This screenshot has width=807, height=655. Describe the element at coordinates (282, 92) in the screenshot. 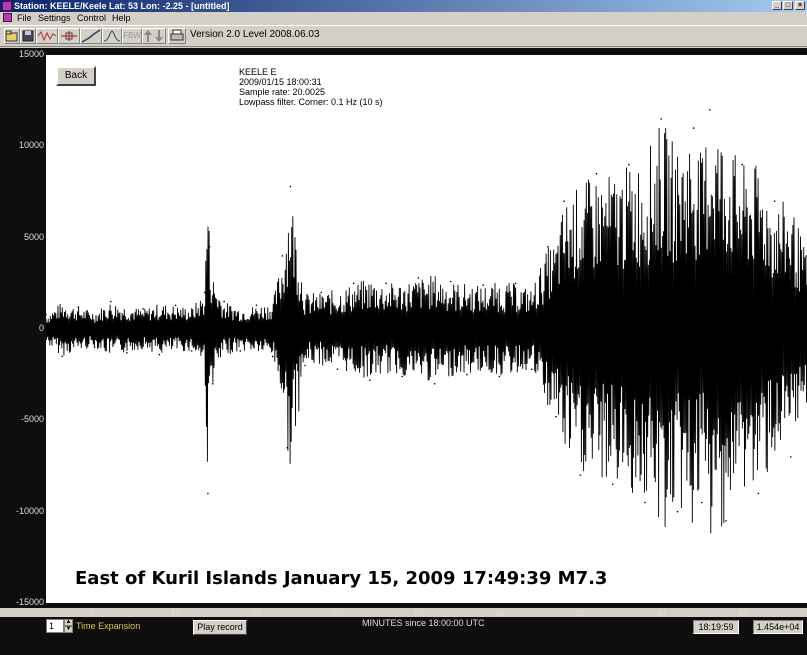

I see `sample-rate-label: Sample rate: 20.0025` at that location.